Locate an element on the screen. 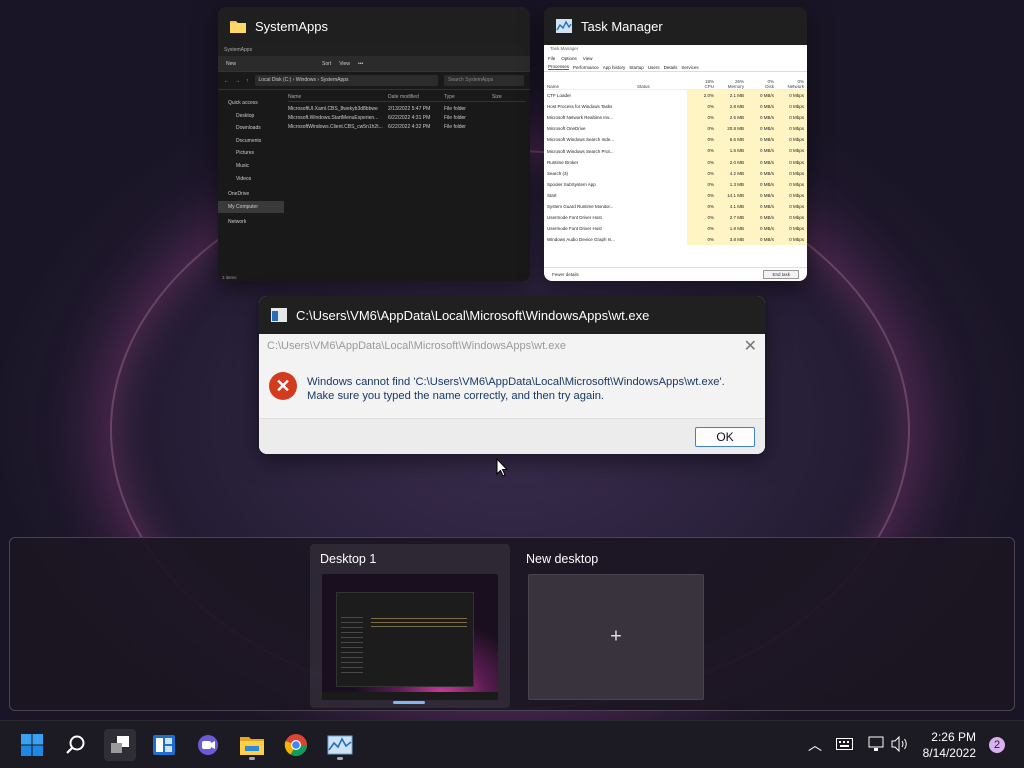  nav-item-pictures: Pictures is located at coordinates (251, 153).